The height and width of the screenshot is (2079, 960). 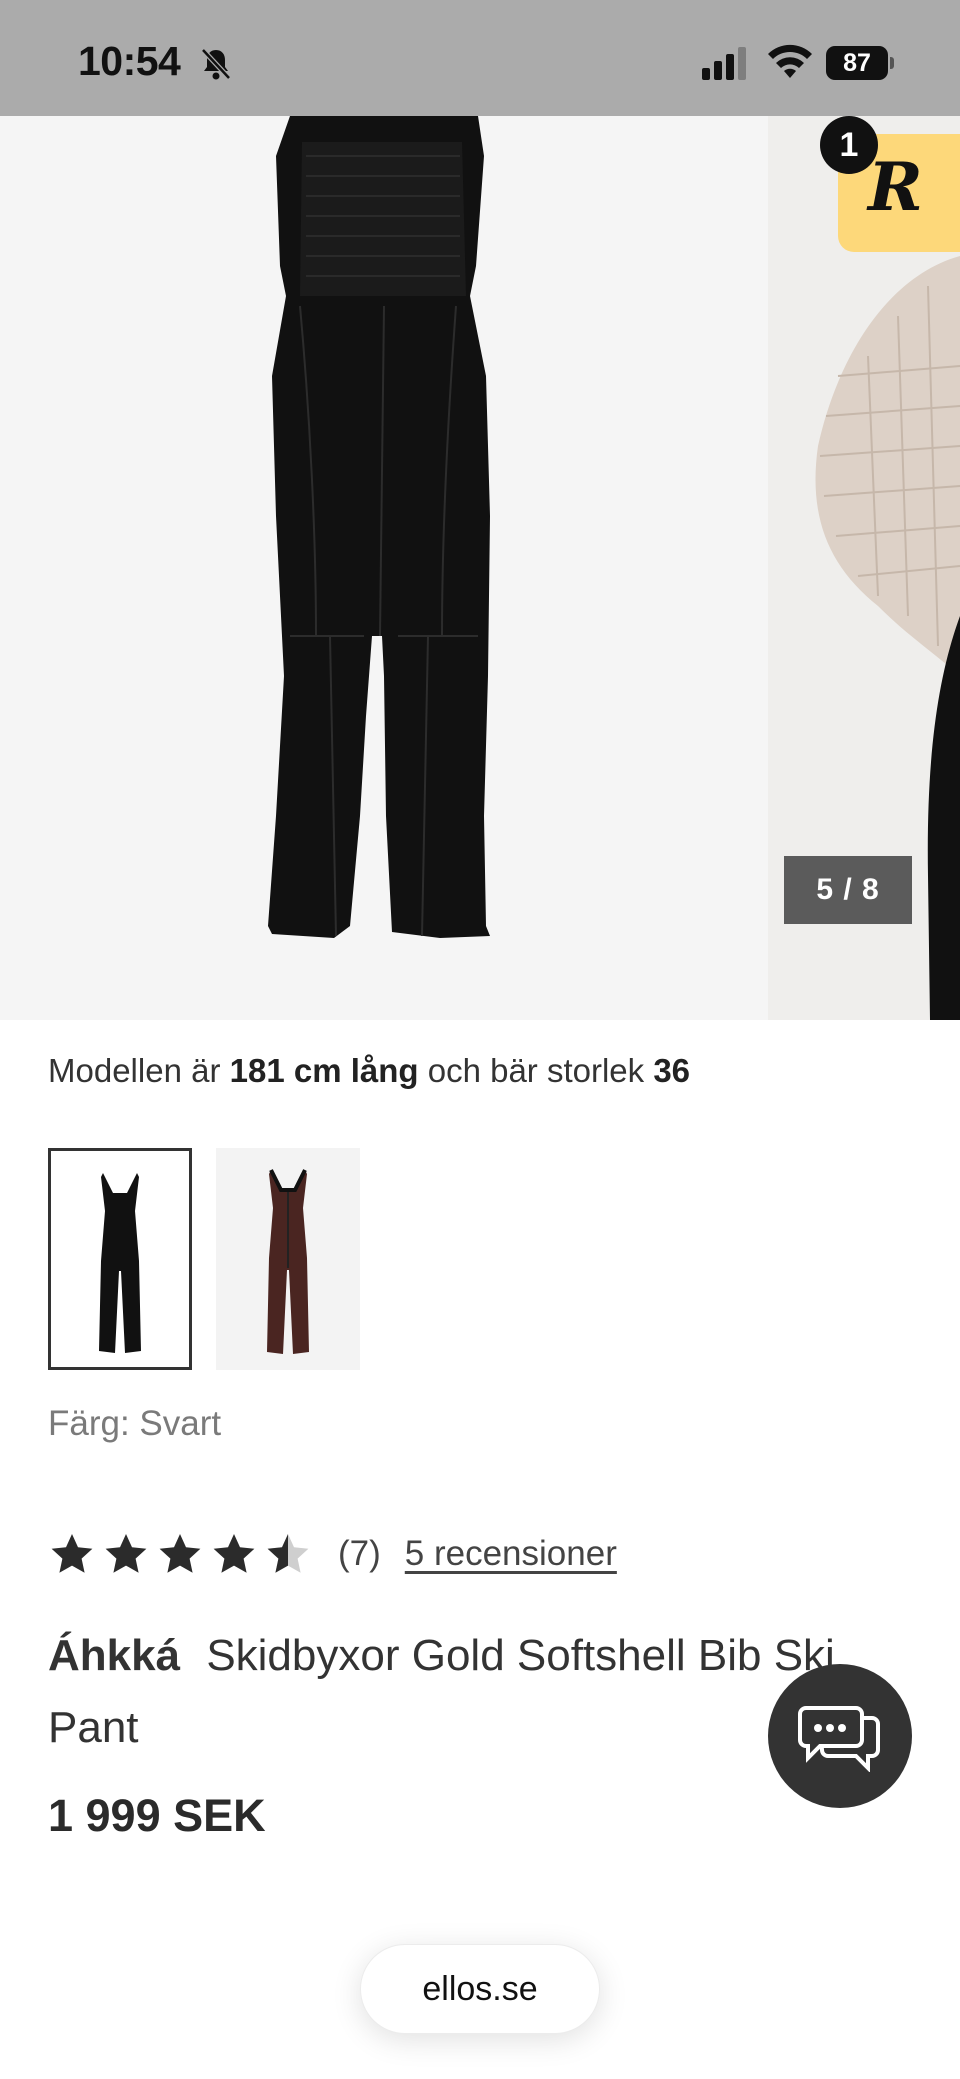 What do you see at coordinates (129, 61) in the screenshot?
I see `status-time: 10:54` at bounding box center [129, 61].